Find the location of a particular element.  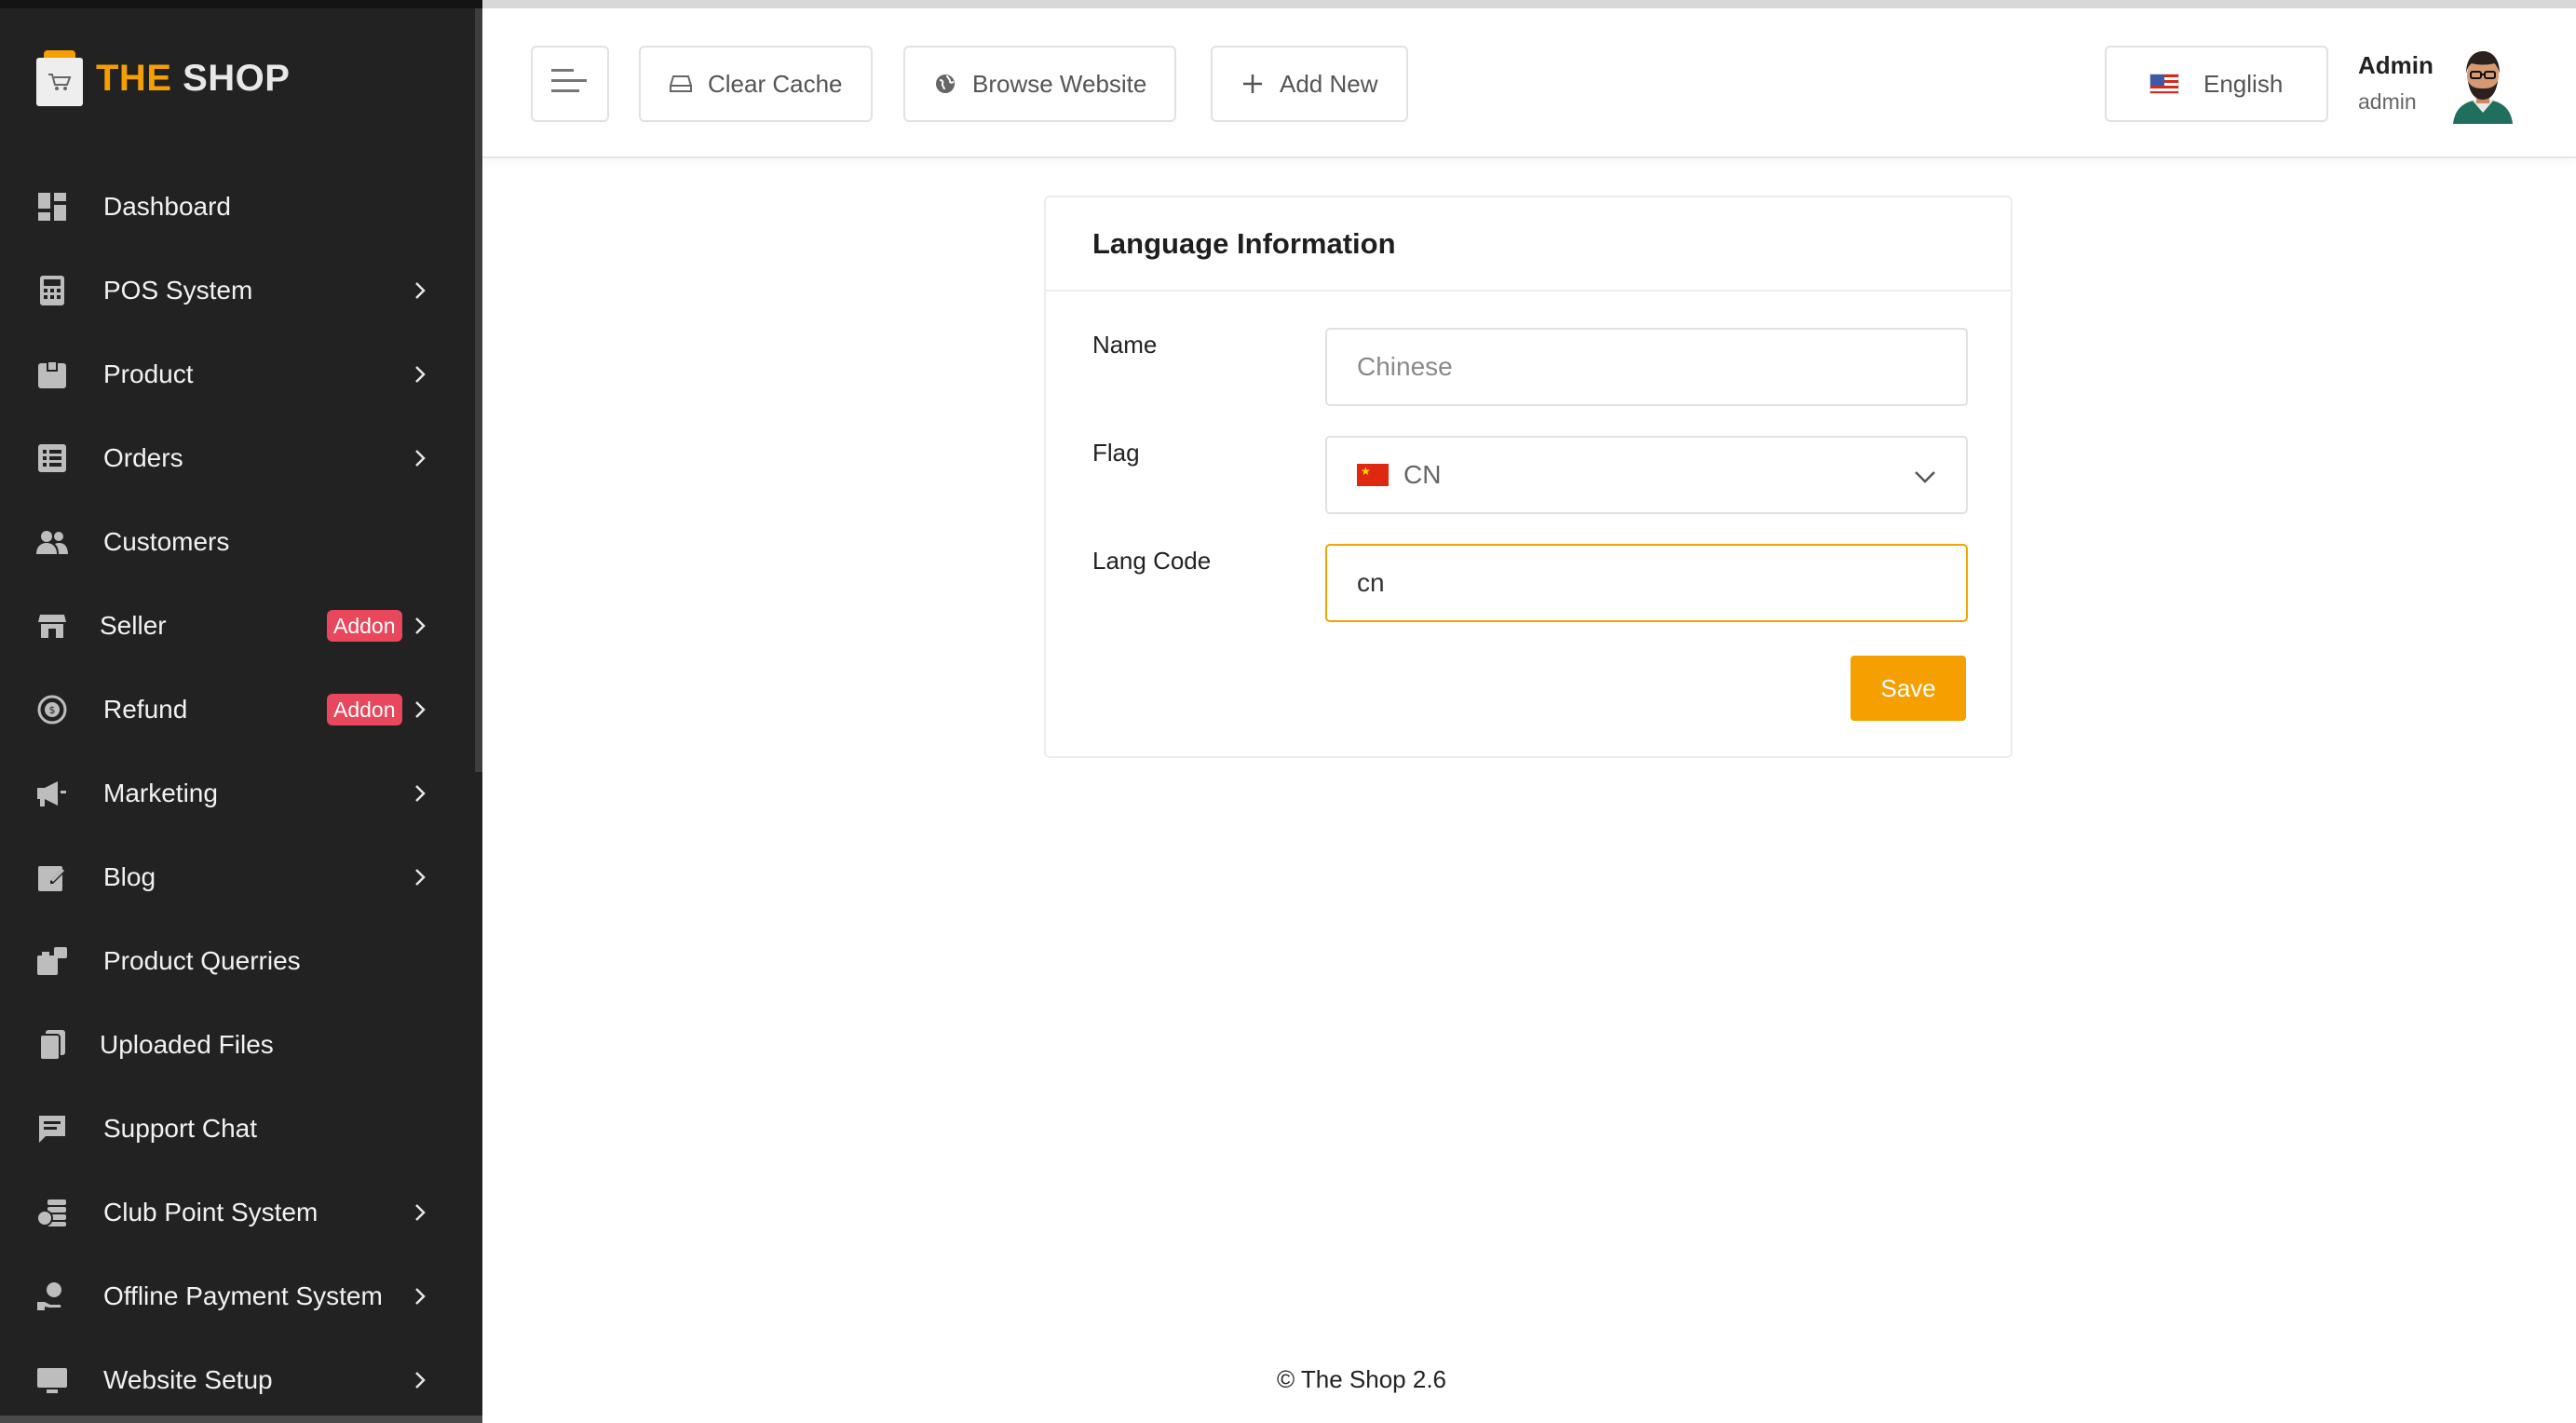

sidebar-item-label: Refund is located at coordinates (145, 709).